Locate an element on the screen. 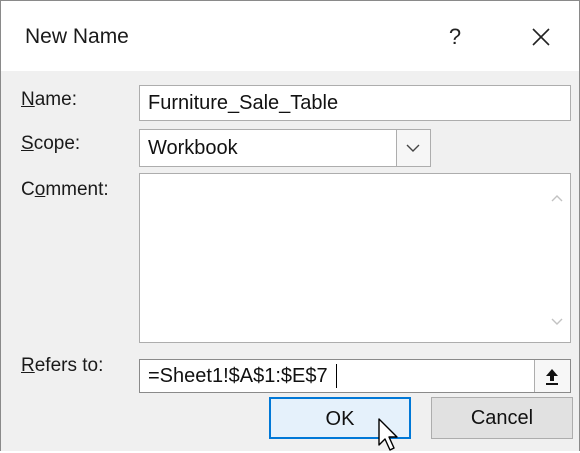 This screenshot has width=580, height=453. refers-to-label-text: efers to: is located at coordinates (69, 365).